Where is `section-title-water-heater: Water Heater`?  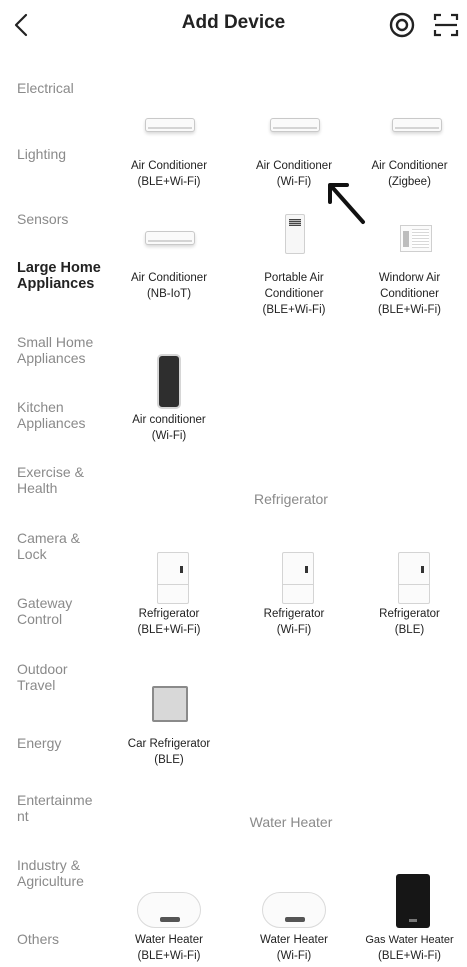
section-title-water-heater: Water Heater is located at coordinates (291, 822).